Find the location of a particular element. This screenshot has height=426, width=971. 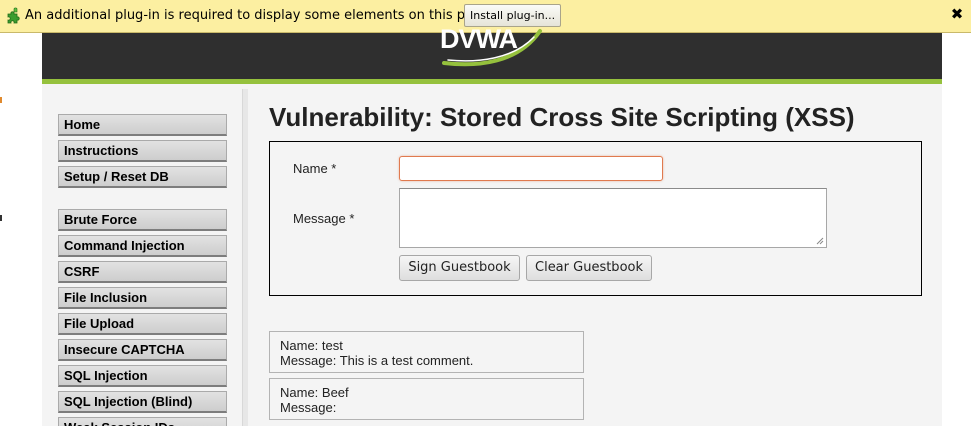

menu-item-instructions: Instructions is located at coordinates (142, 151).